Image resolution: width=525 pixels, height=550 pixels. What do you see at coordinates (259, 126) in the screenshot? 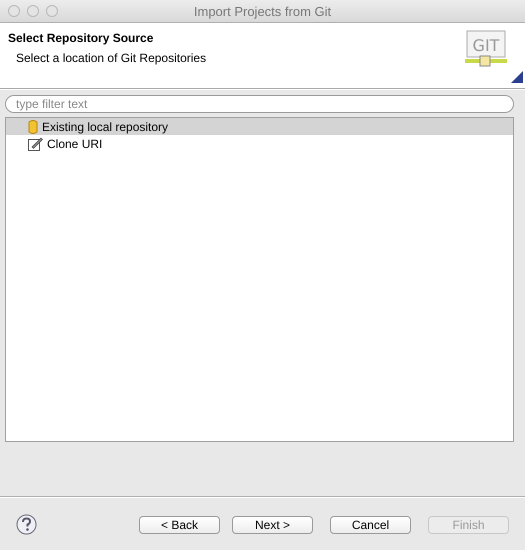
I see `list-item: Existing local repository` at bounding box center [259, 126].